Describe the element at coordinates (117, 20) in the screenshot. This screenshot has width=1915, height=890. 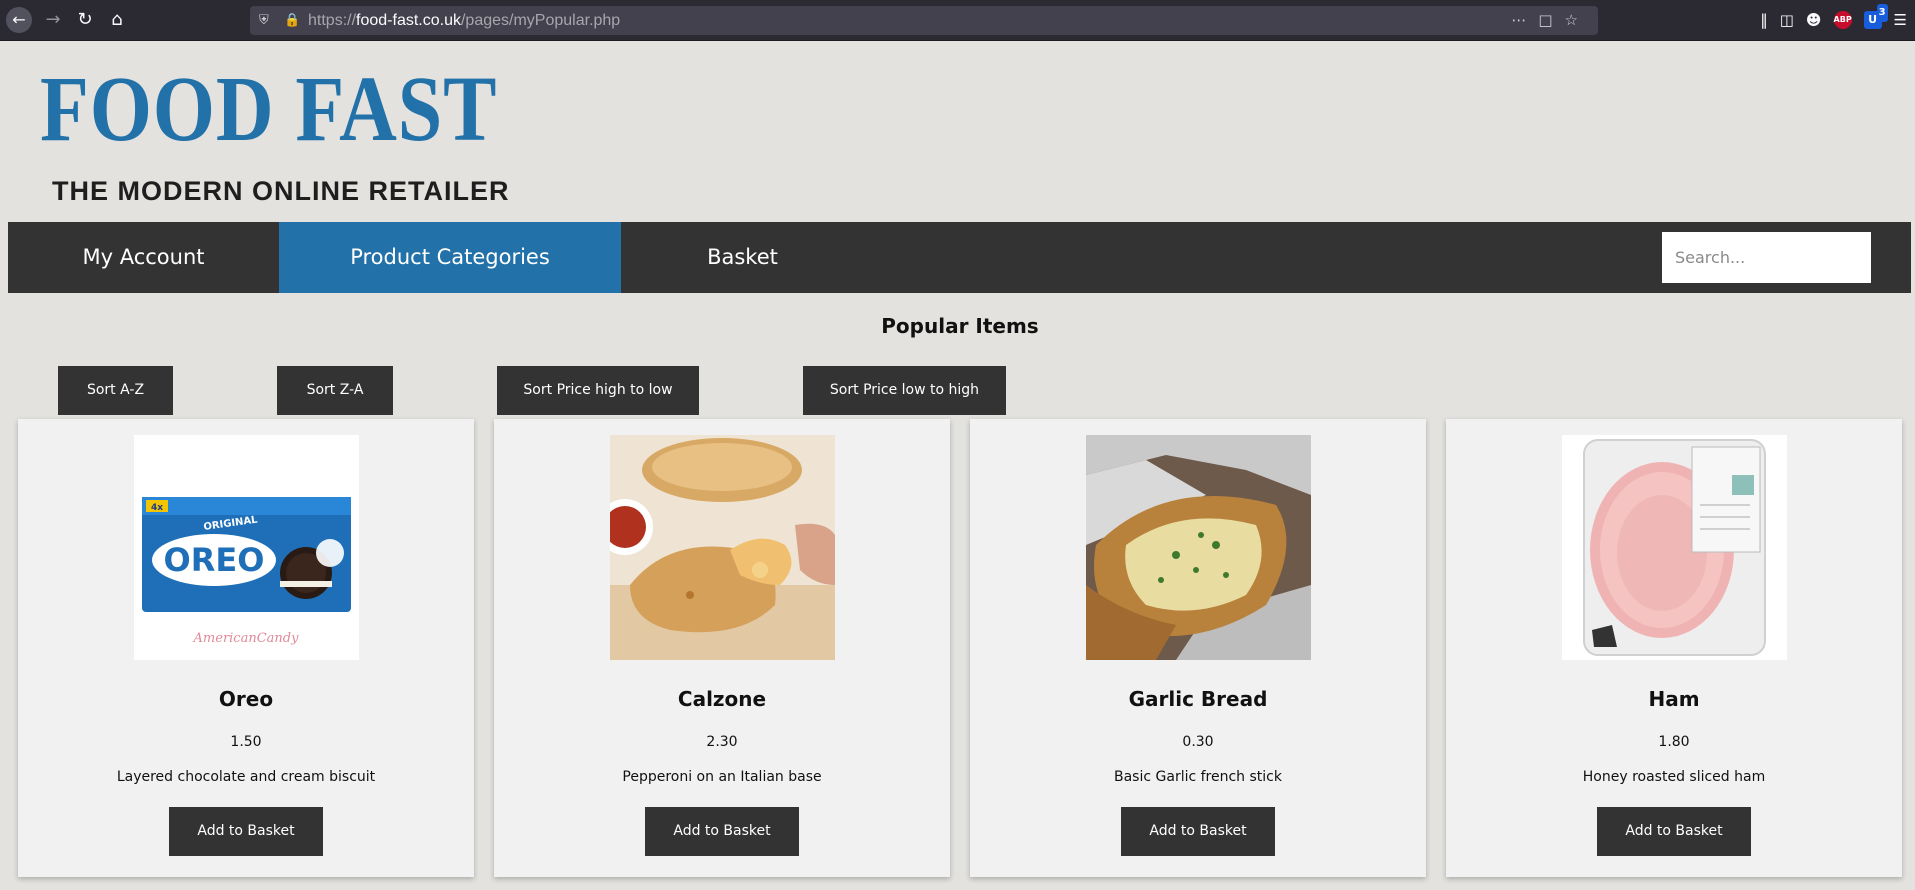
I see `home-icon: ⌂` at that location.